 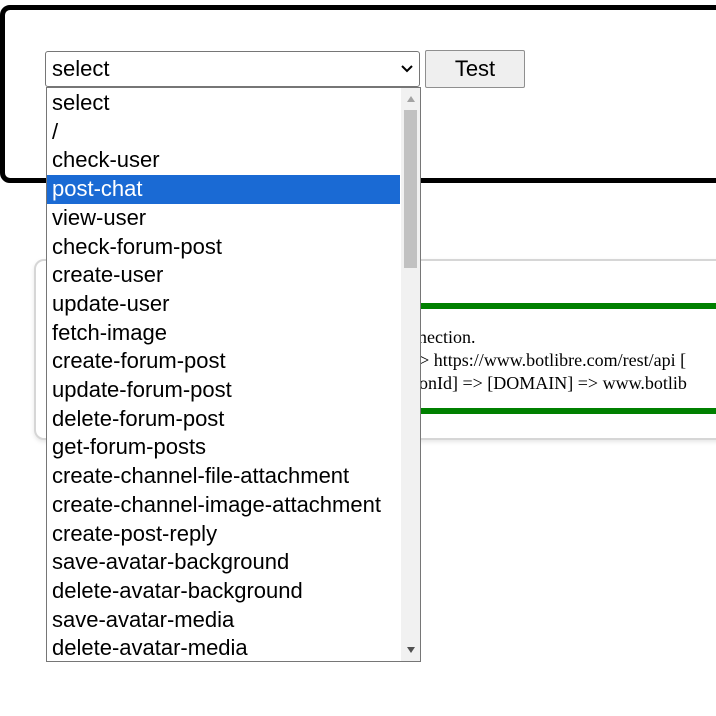 What do you see at coordinates (223, 505) in the screenshot?
I see `dropdown-option: create-channel-image-attachment` at bounding box center [223, 505].